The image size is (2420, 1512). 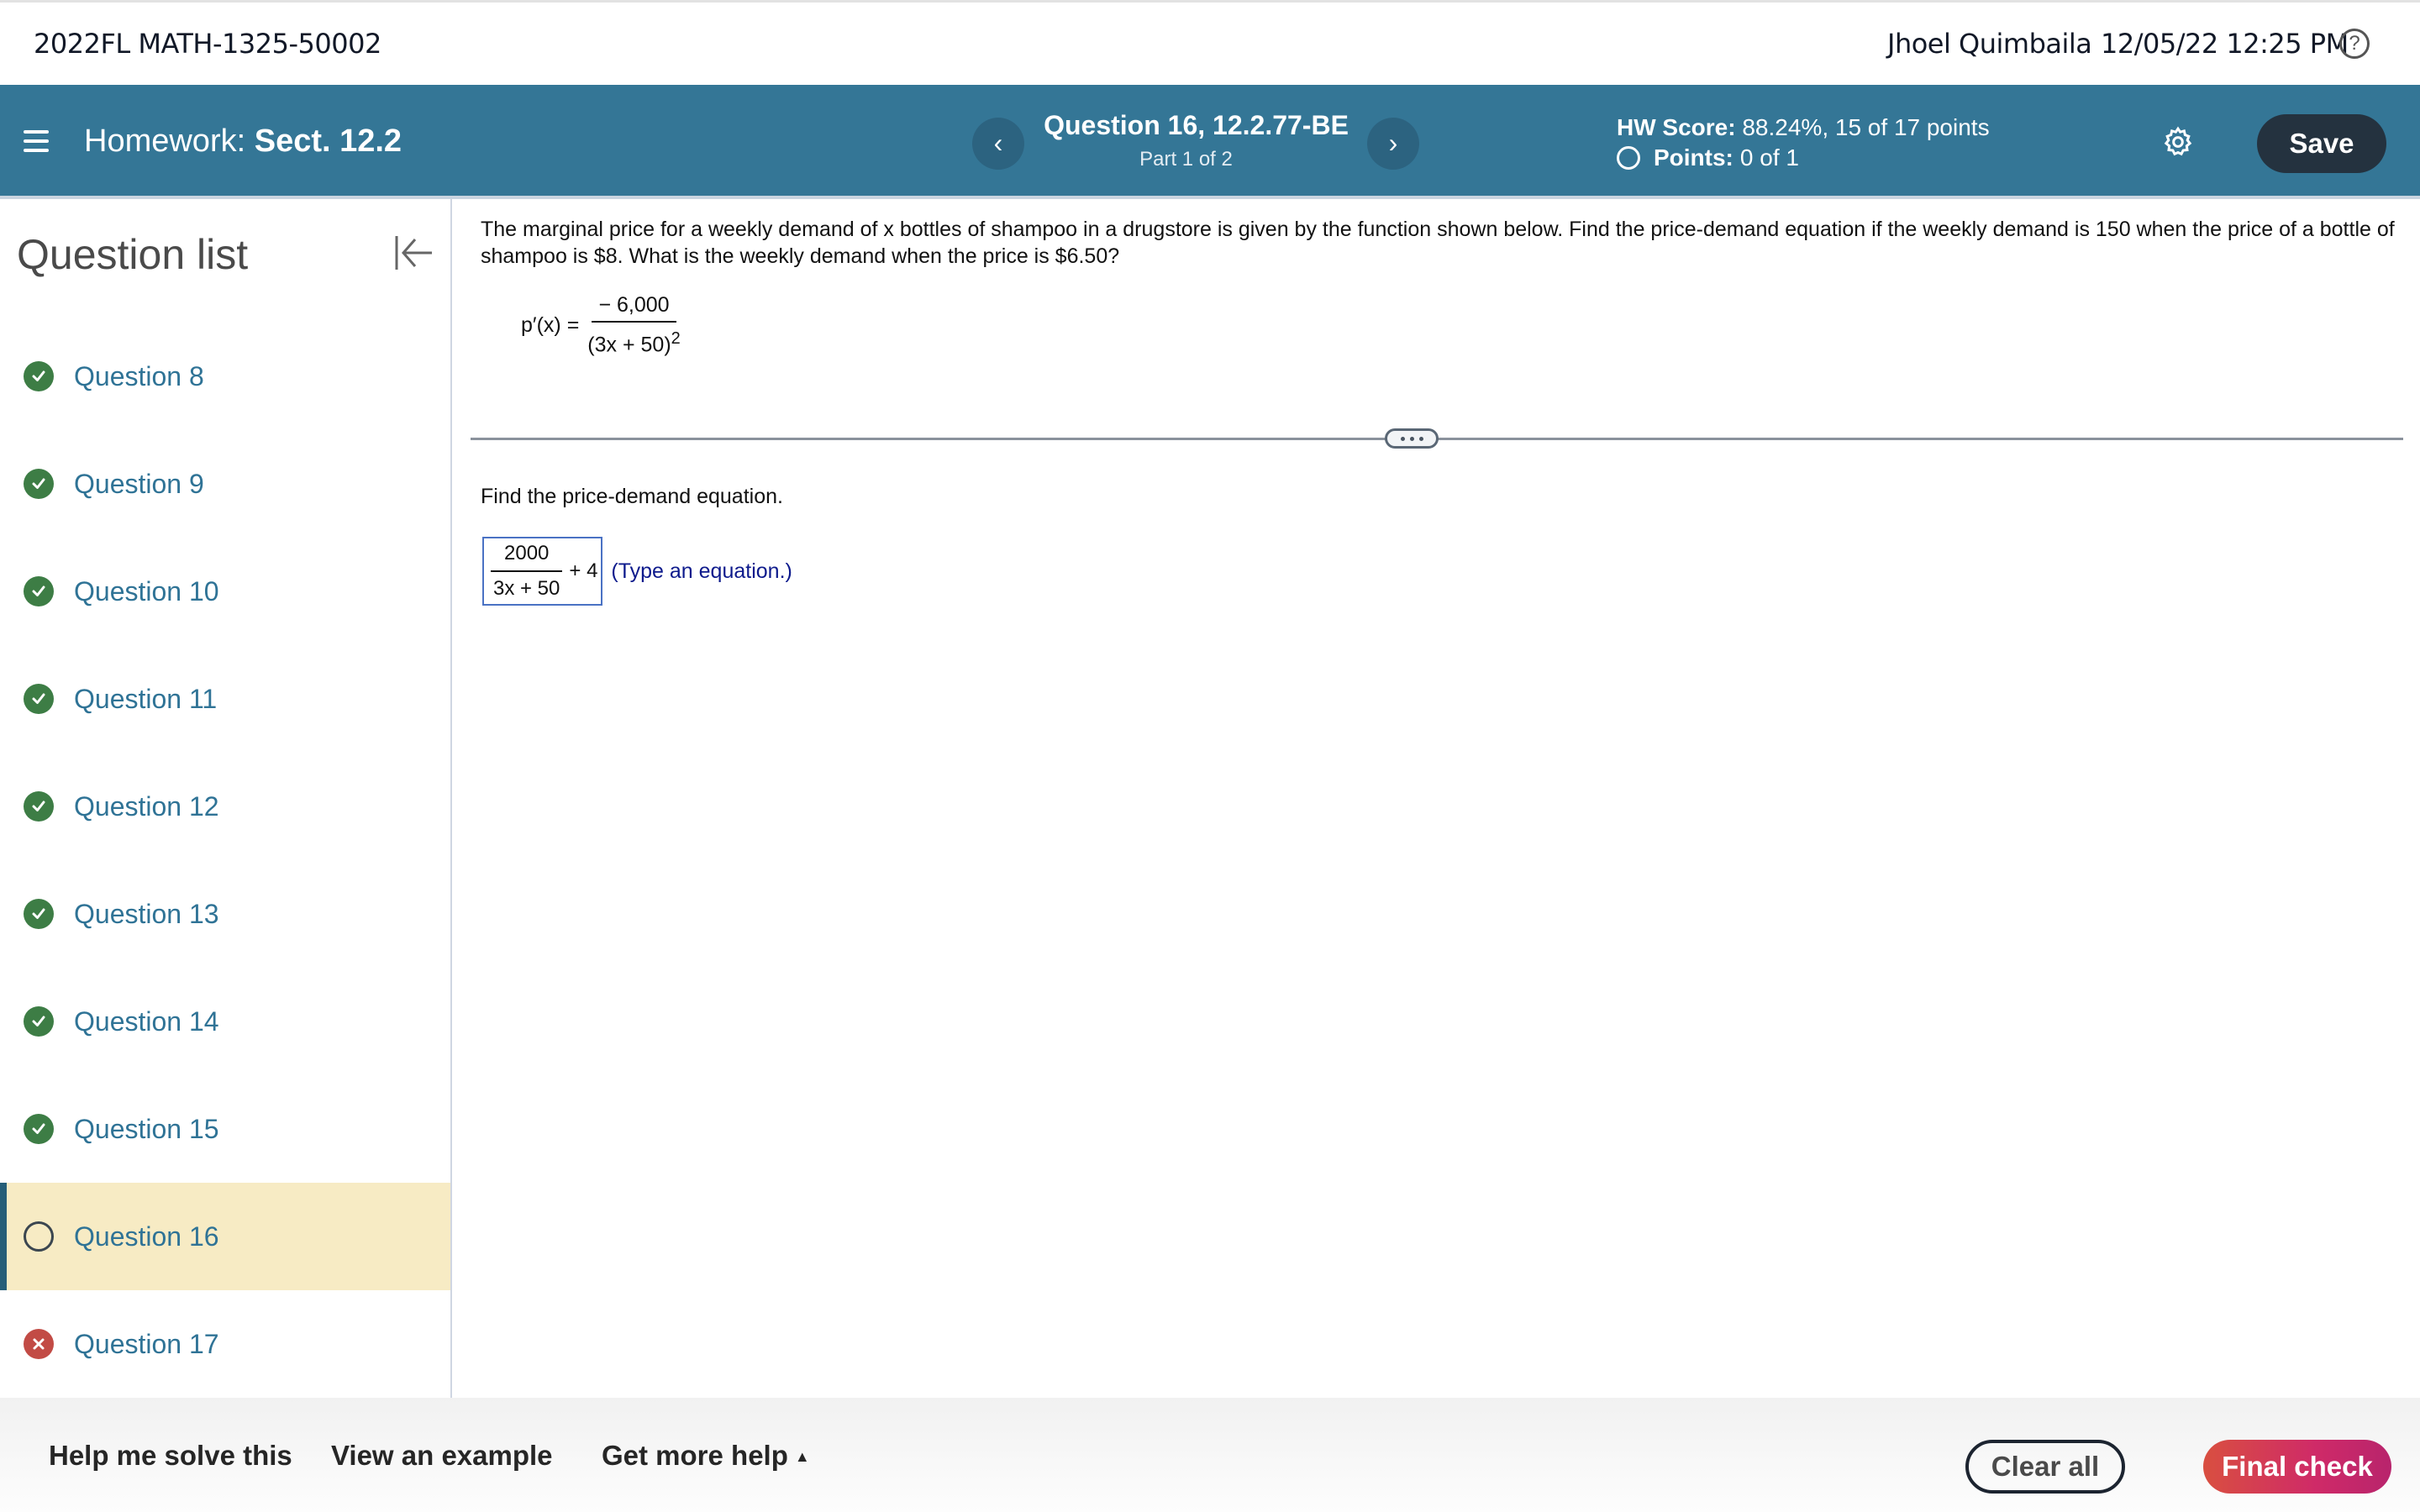 I want to click on homework-prefix: Homework:, so click(x=165, y=141).